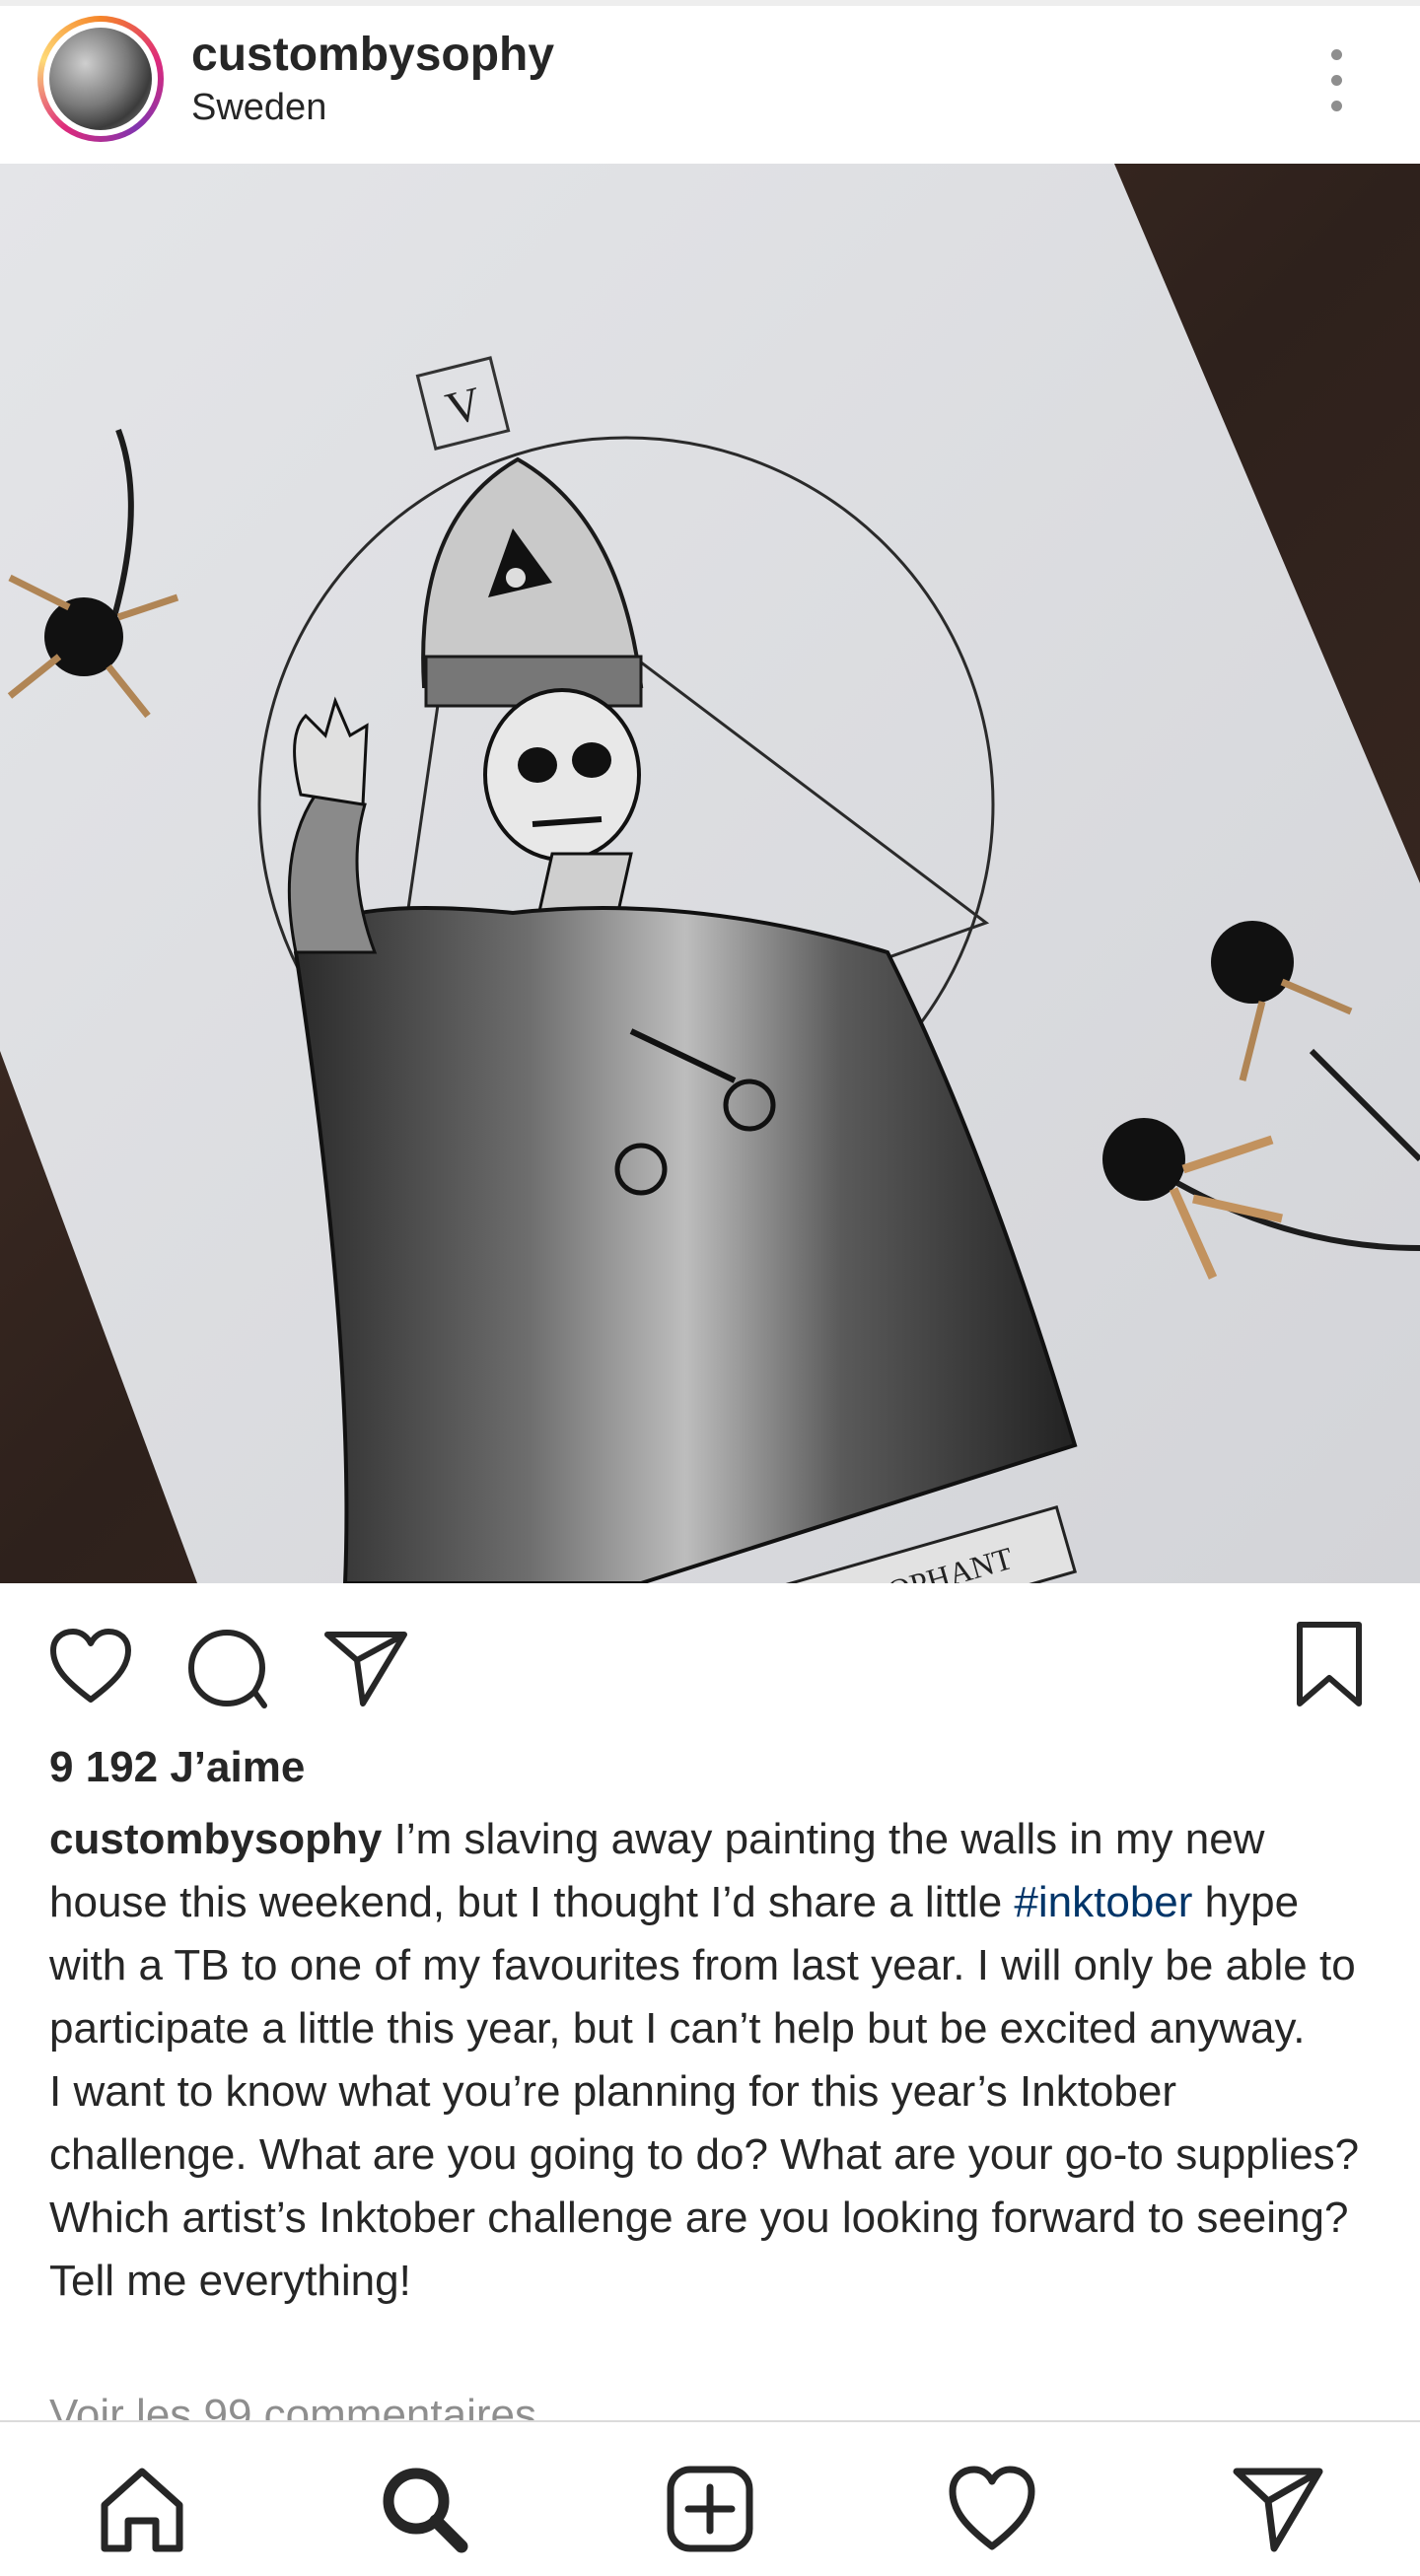  What do you see at coordinates (1329, 1664) in the screenshot?
I see `bookmark-icon` at bounding box center [1329, 1664].